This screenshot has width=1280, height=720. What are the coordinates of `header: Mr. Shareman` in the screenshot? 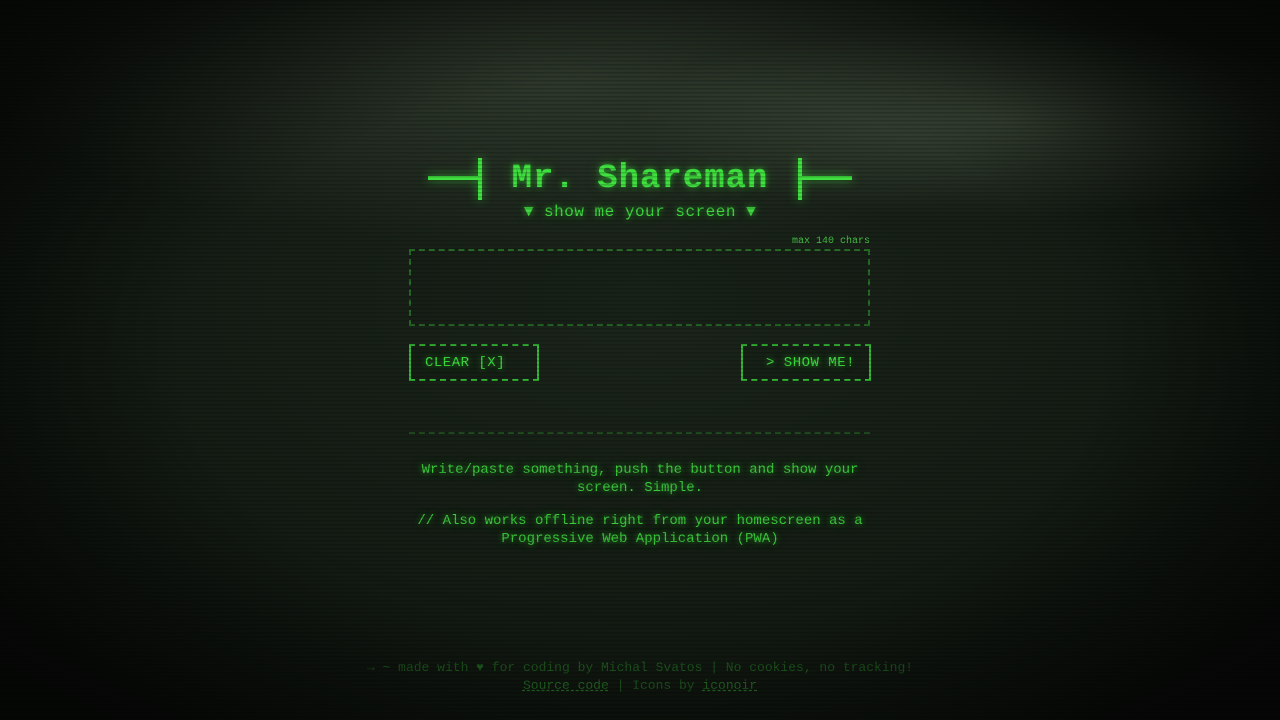 It's located at (640, 179).